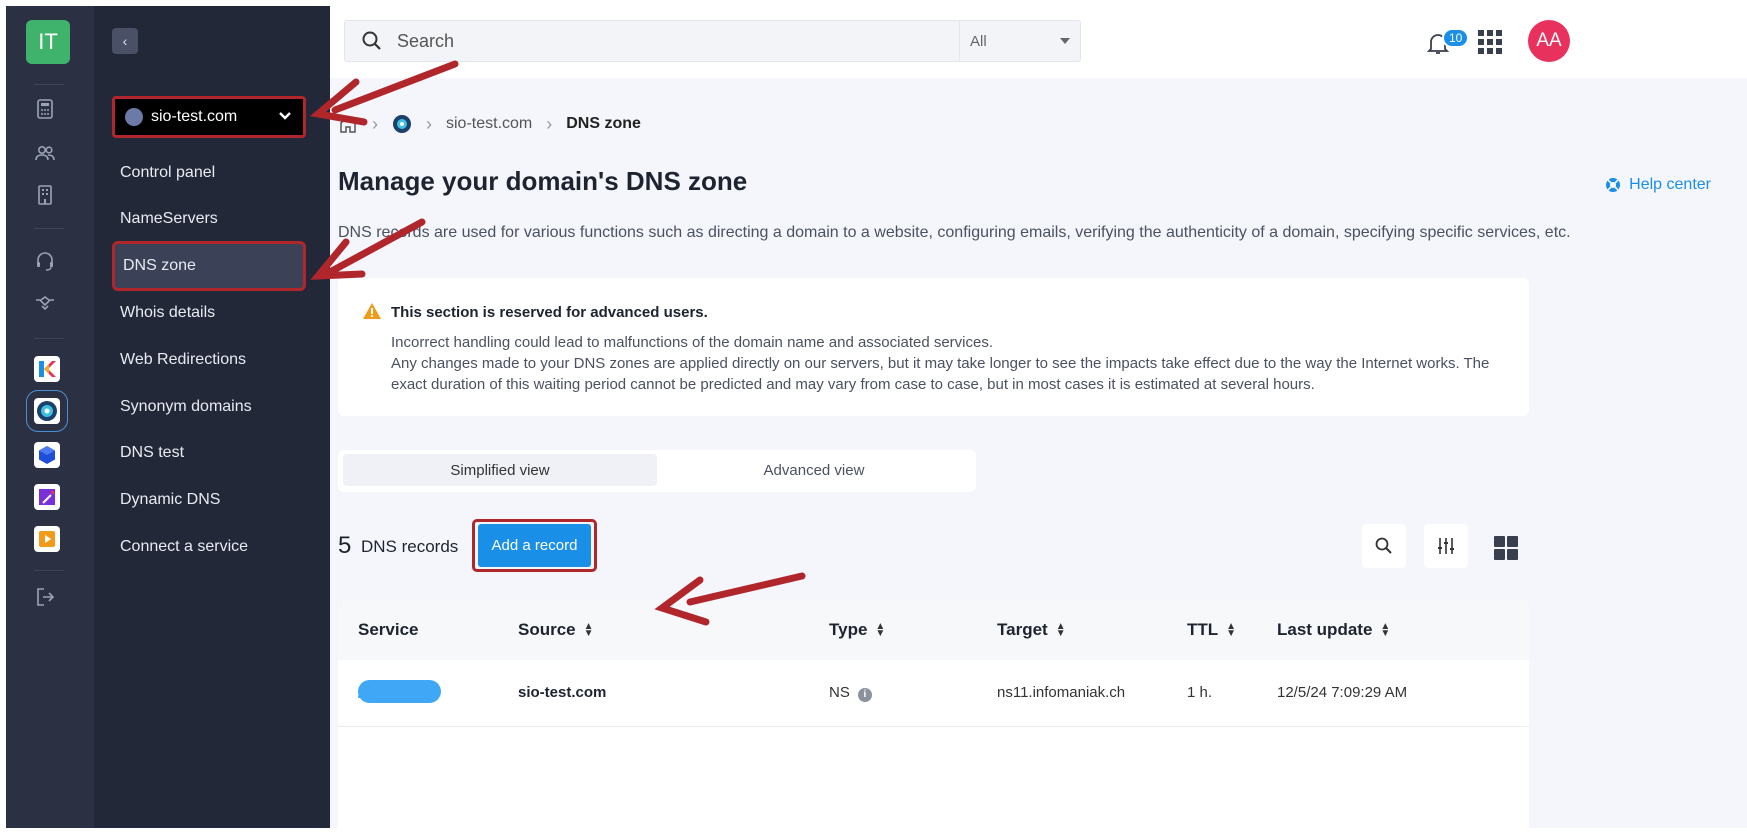 The image size is (1747, 834). Describe the element at coordinates (152, 453) in the screenshot. I see `nav-item-dns-test: DNS test` at that location.